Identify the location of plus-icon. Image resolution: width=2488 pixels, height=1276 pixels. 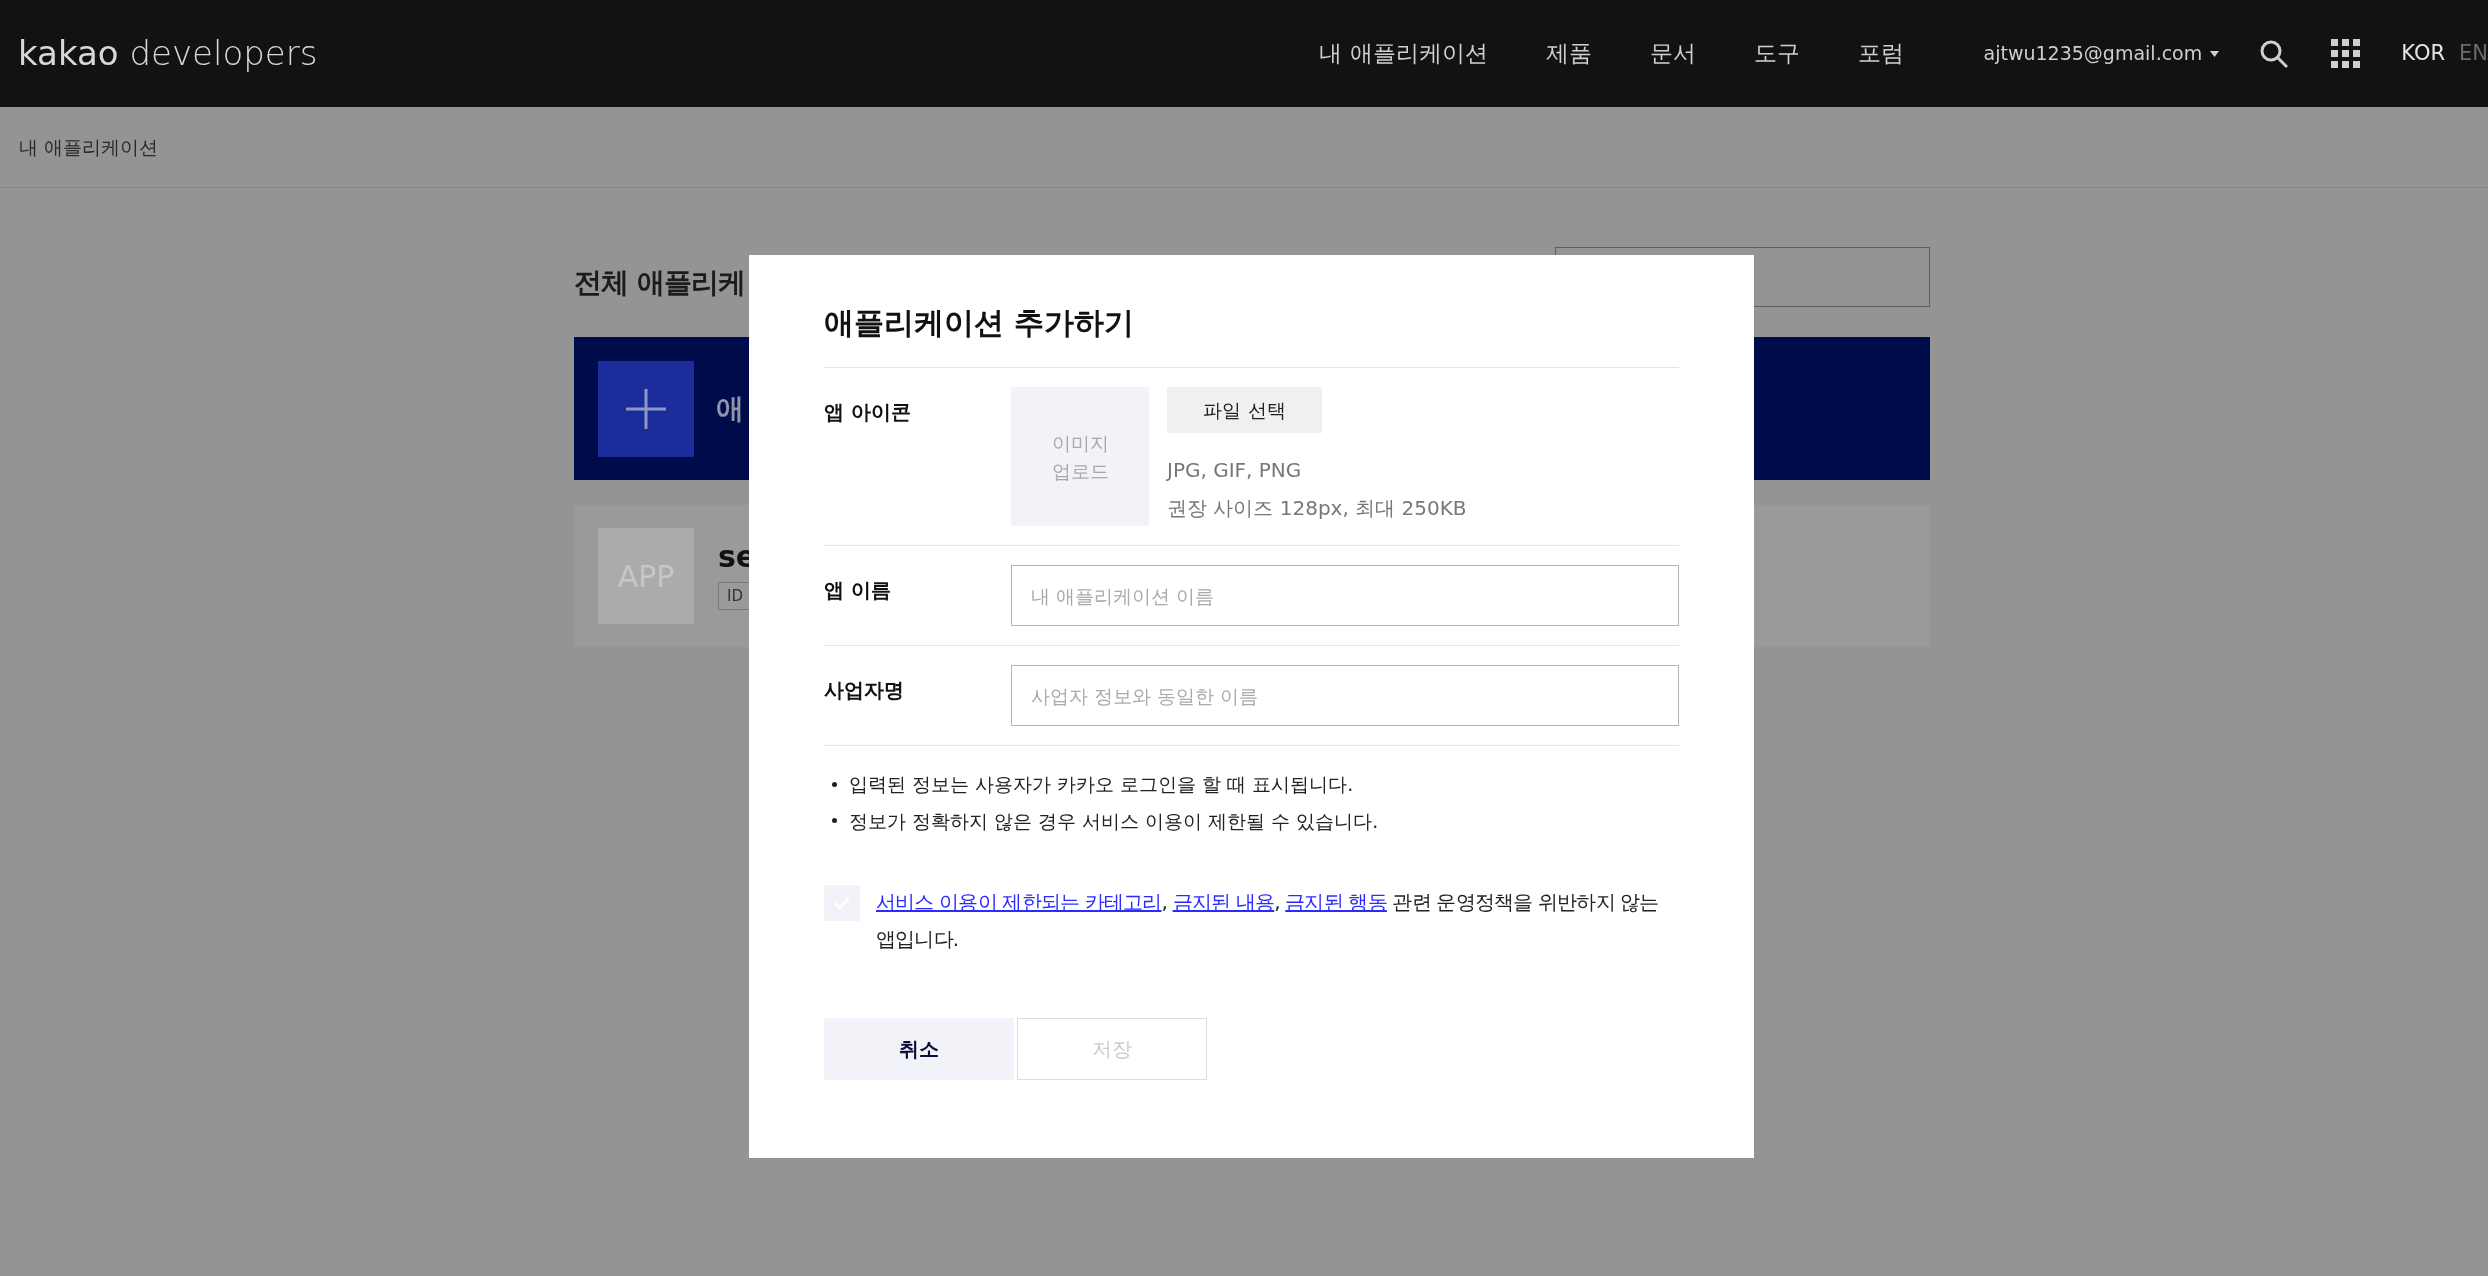
(646, 408).